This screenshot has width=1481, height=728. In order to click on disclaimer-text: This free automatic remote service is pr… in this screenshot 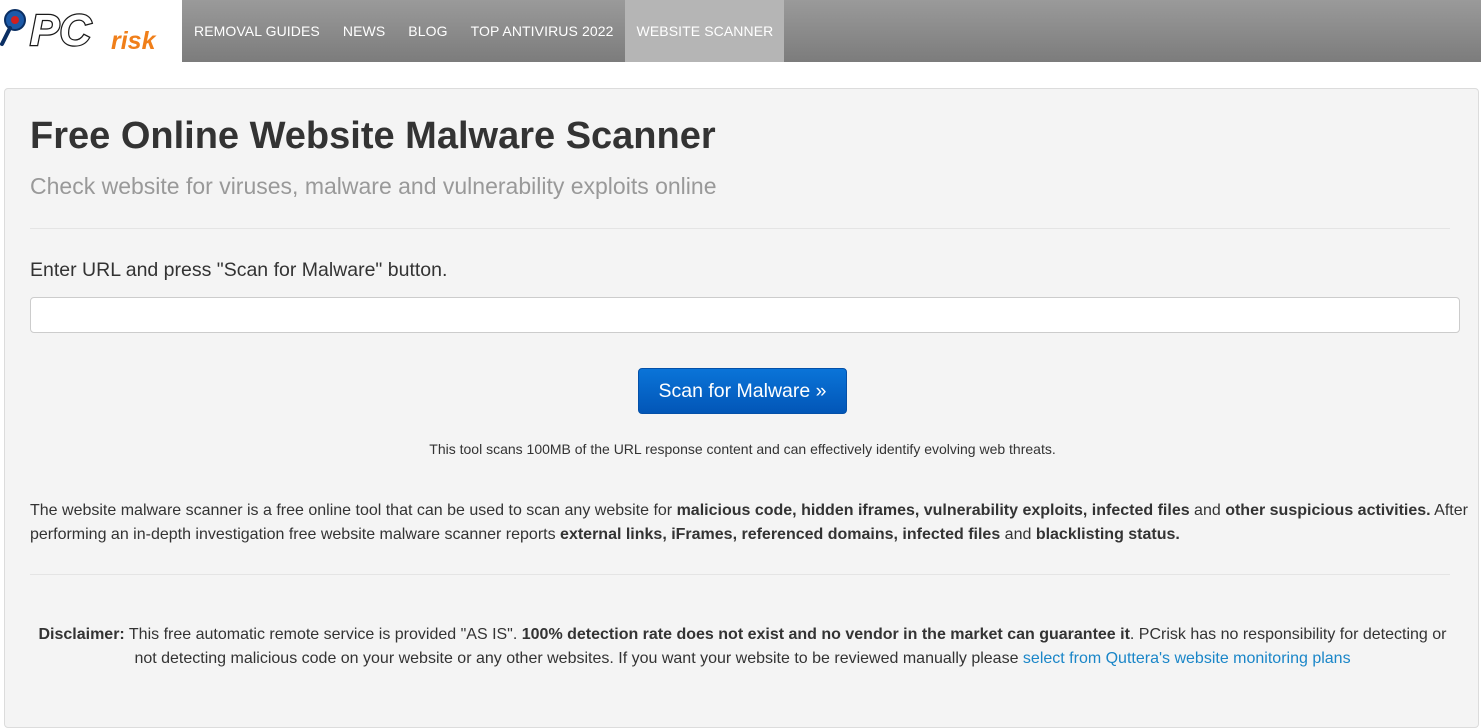, I will do `click(323, 634)`.